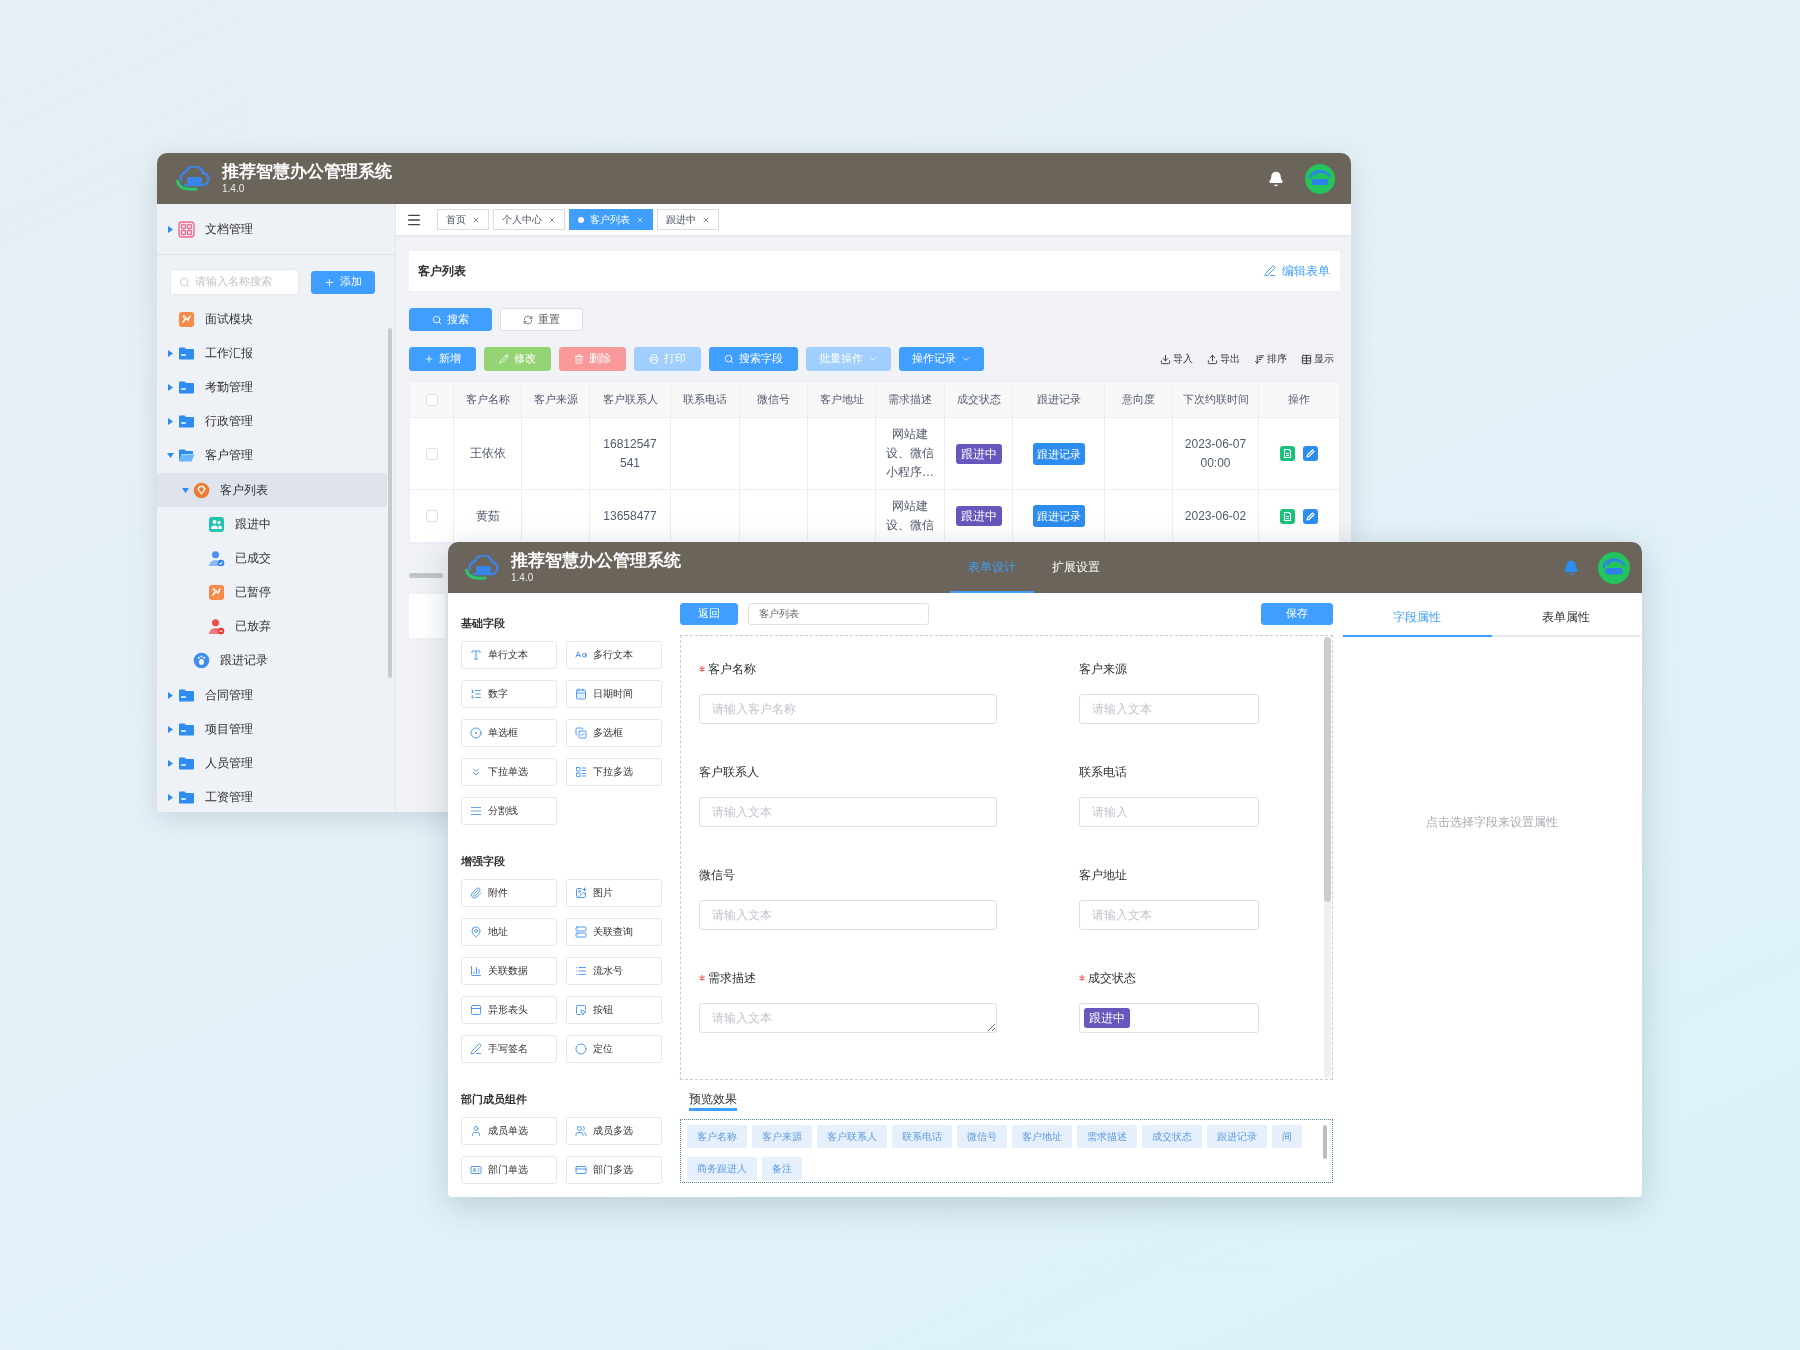  What do you see at coordinates (614, 733) in the screenshot?
I see `field-type-button: 多选框` at bounding box center [614, 733].